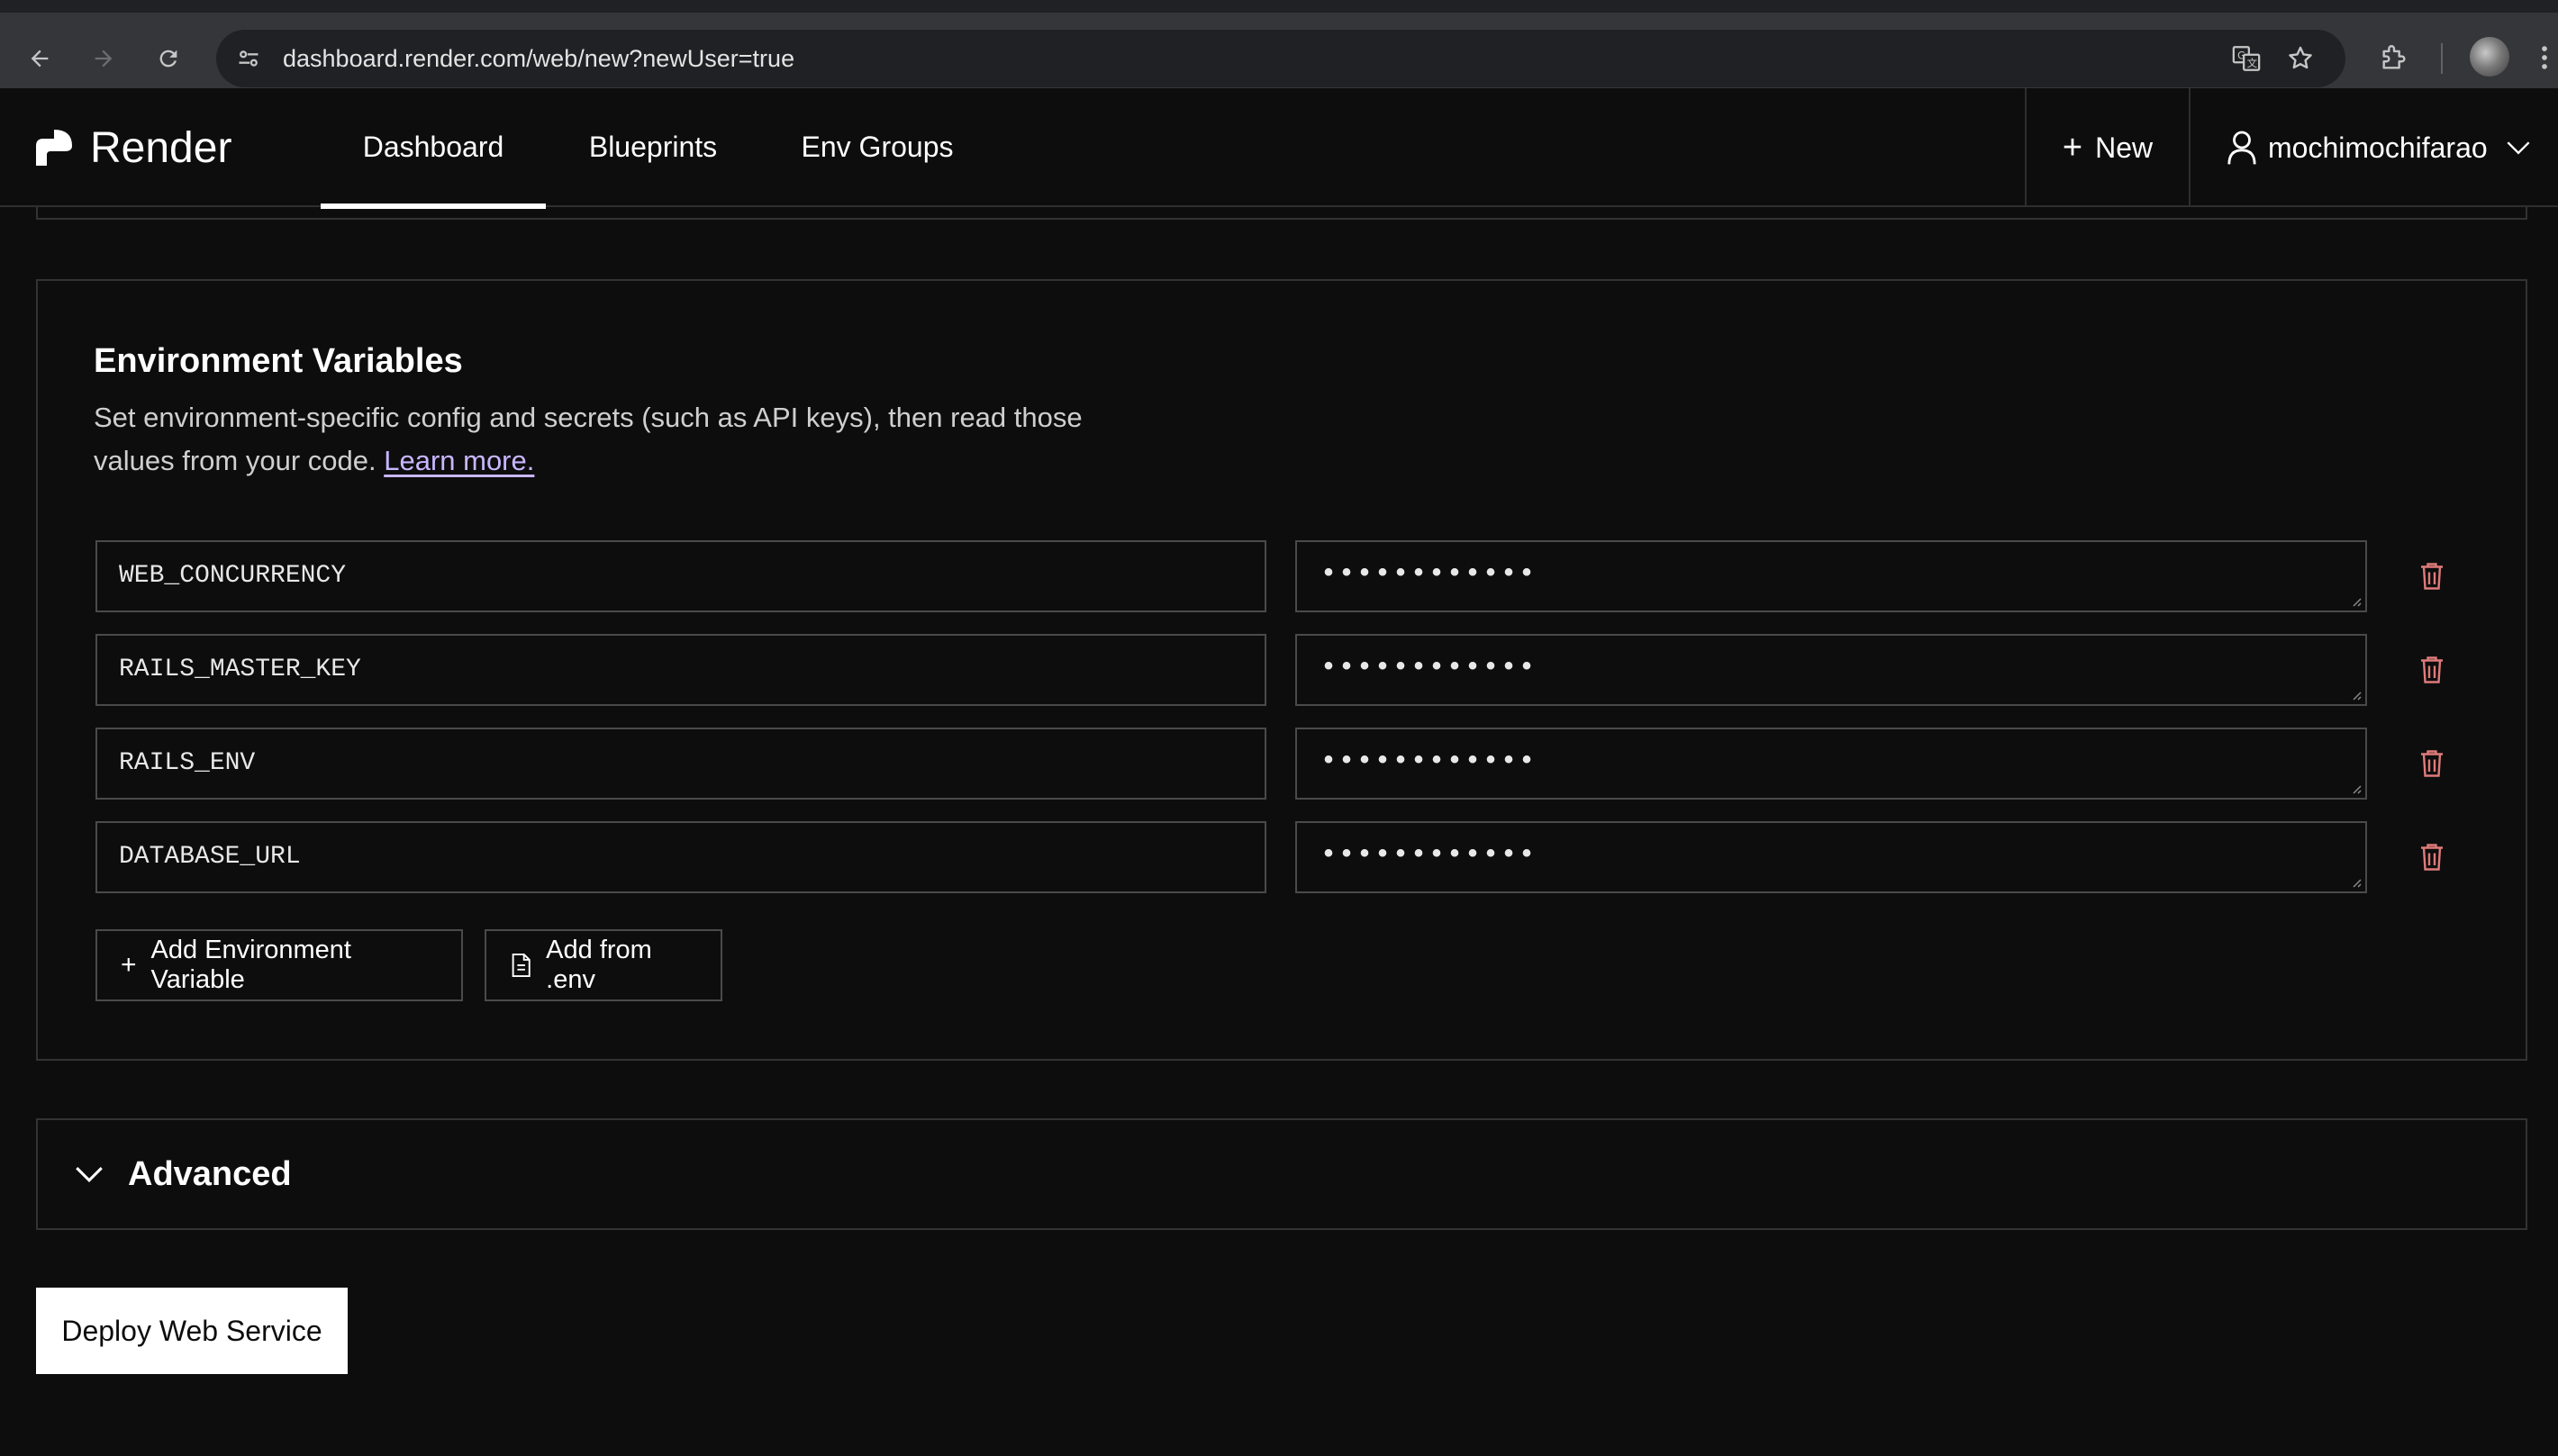  I want to click on bookmark-button, so click(2300, 58).